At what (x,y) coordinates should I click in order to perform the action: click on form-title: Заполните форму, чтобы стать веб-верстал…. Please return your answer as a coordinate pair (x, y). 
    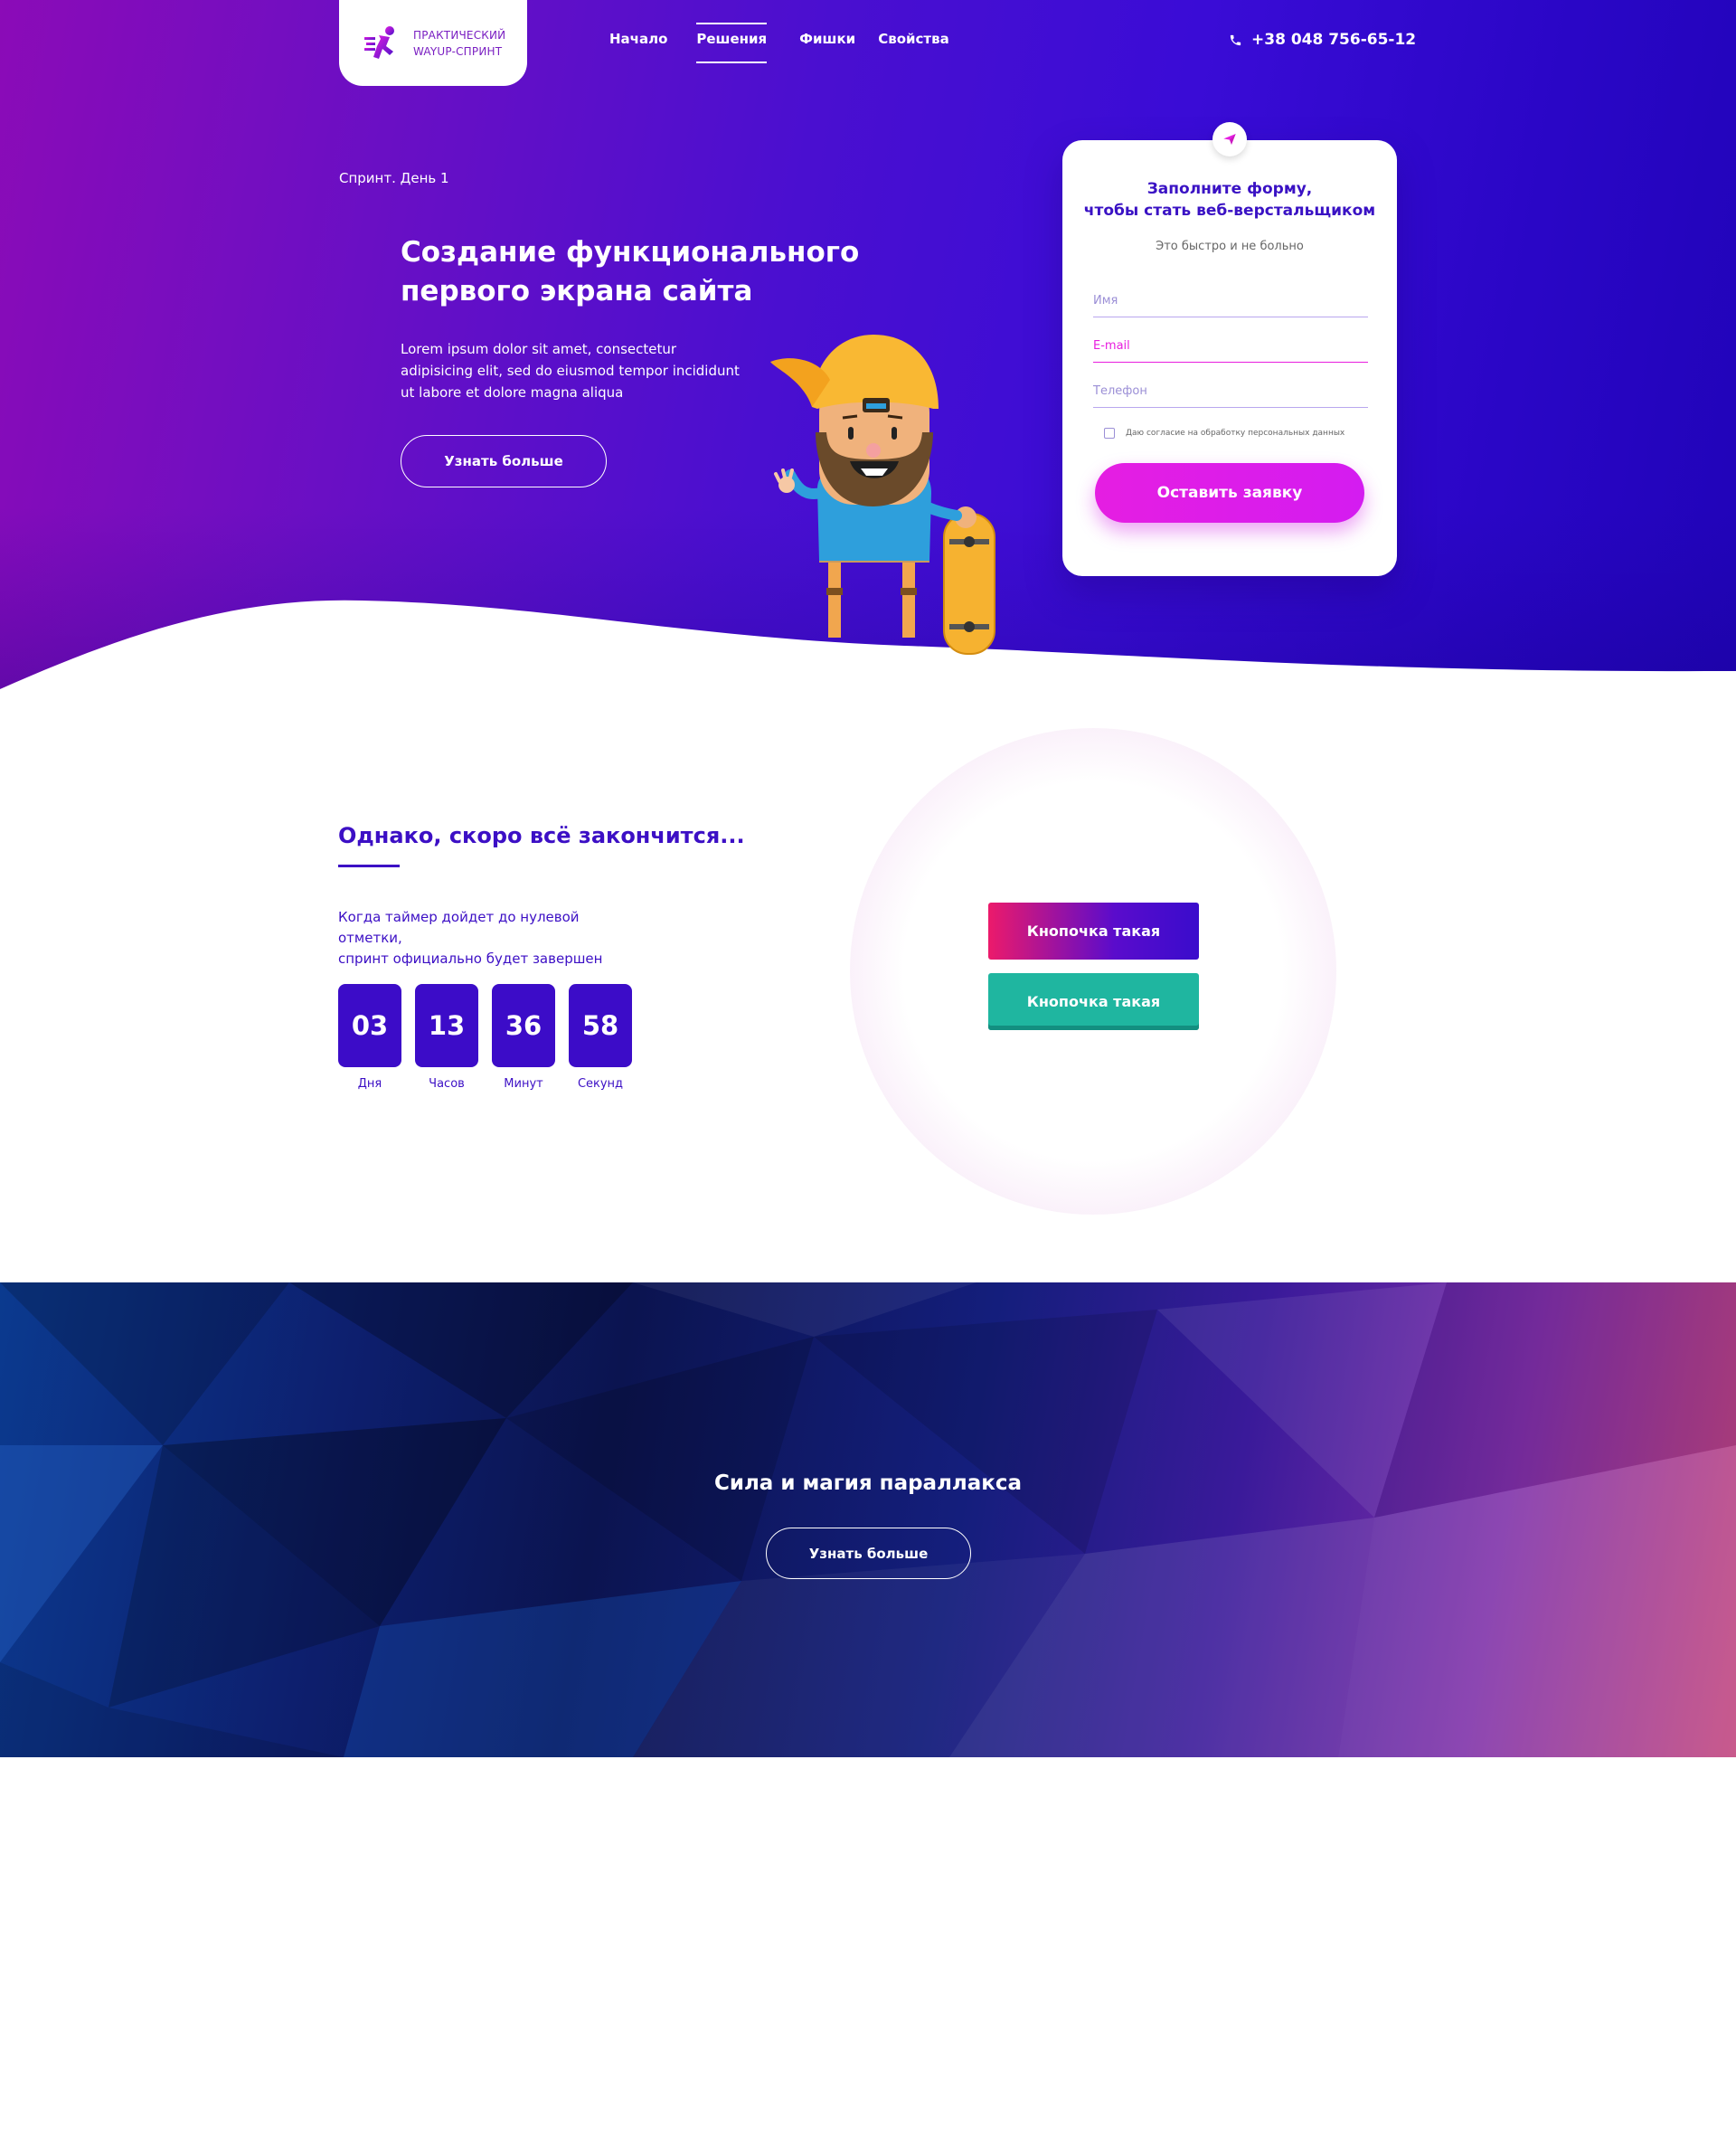
    Looking at the image, I should click on (1229, 200).